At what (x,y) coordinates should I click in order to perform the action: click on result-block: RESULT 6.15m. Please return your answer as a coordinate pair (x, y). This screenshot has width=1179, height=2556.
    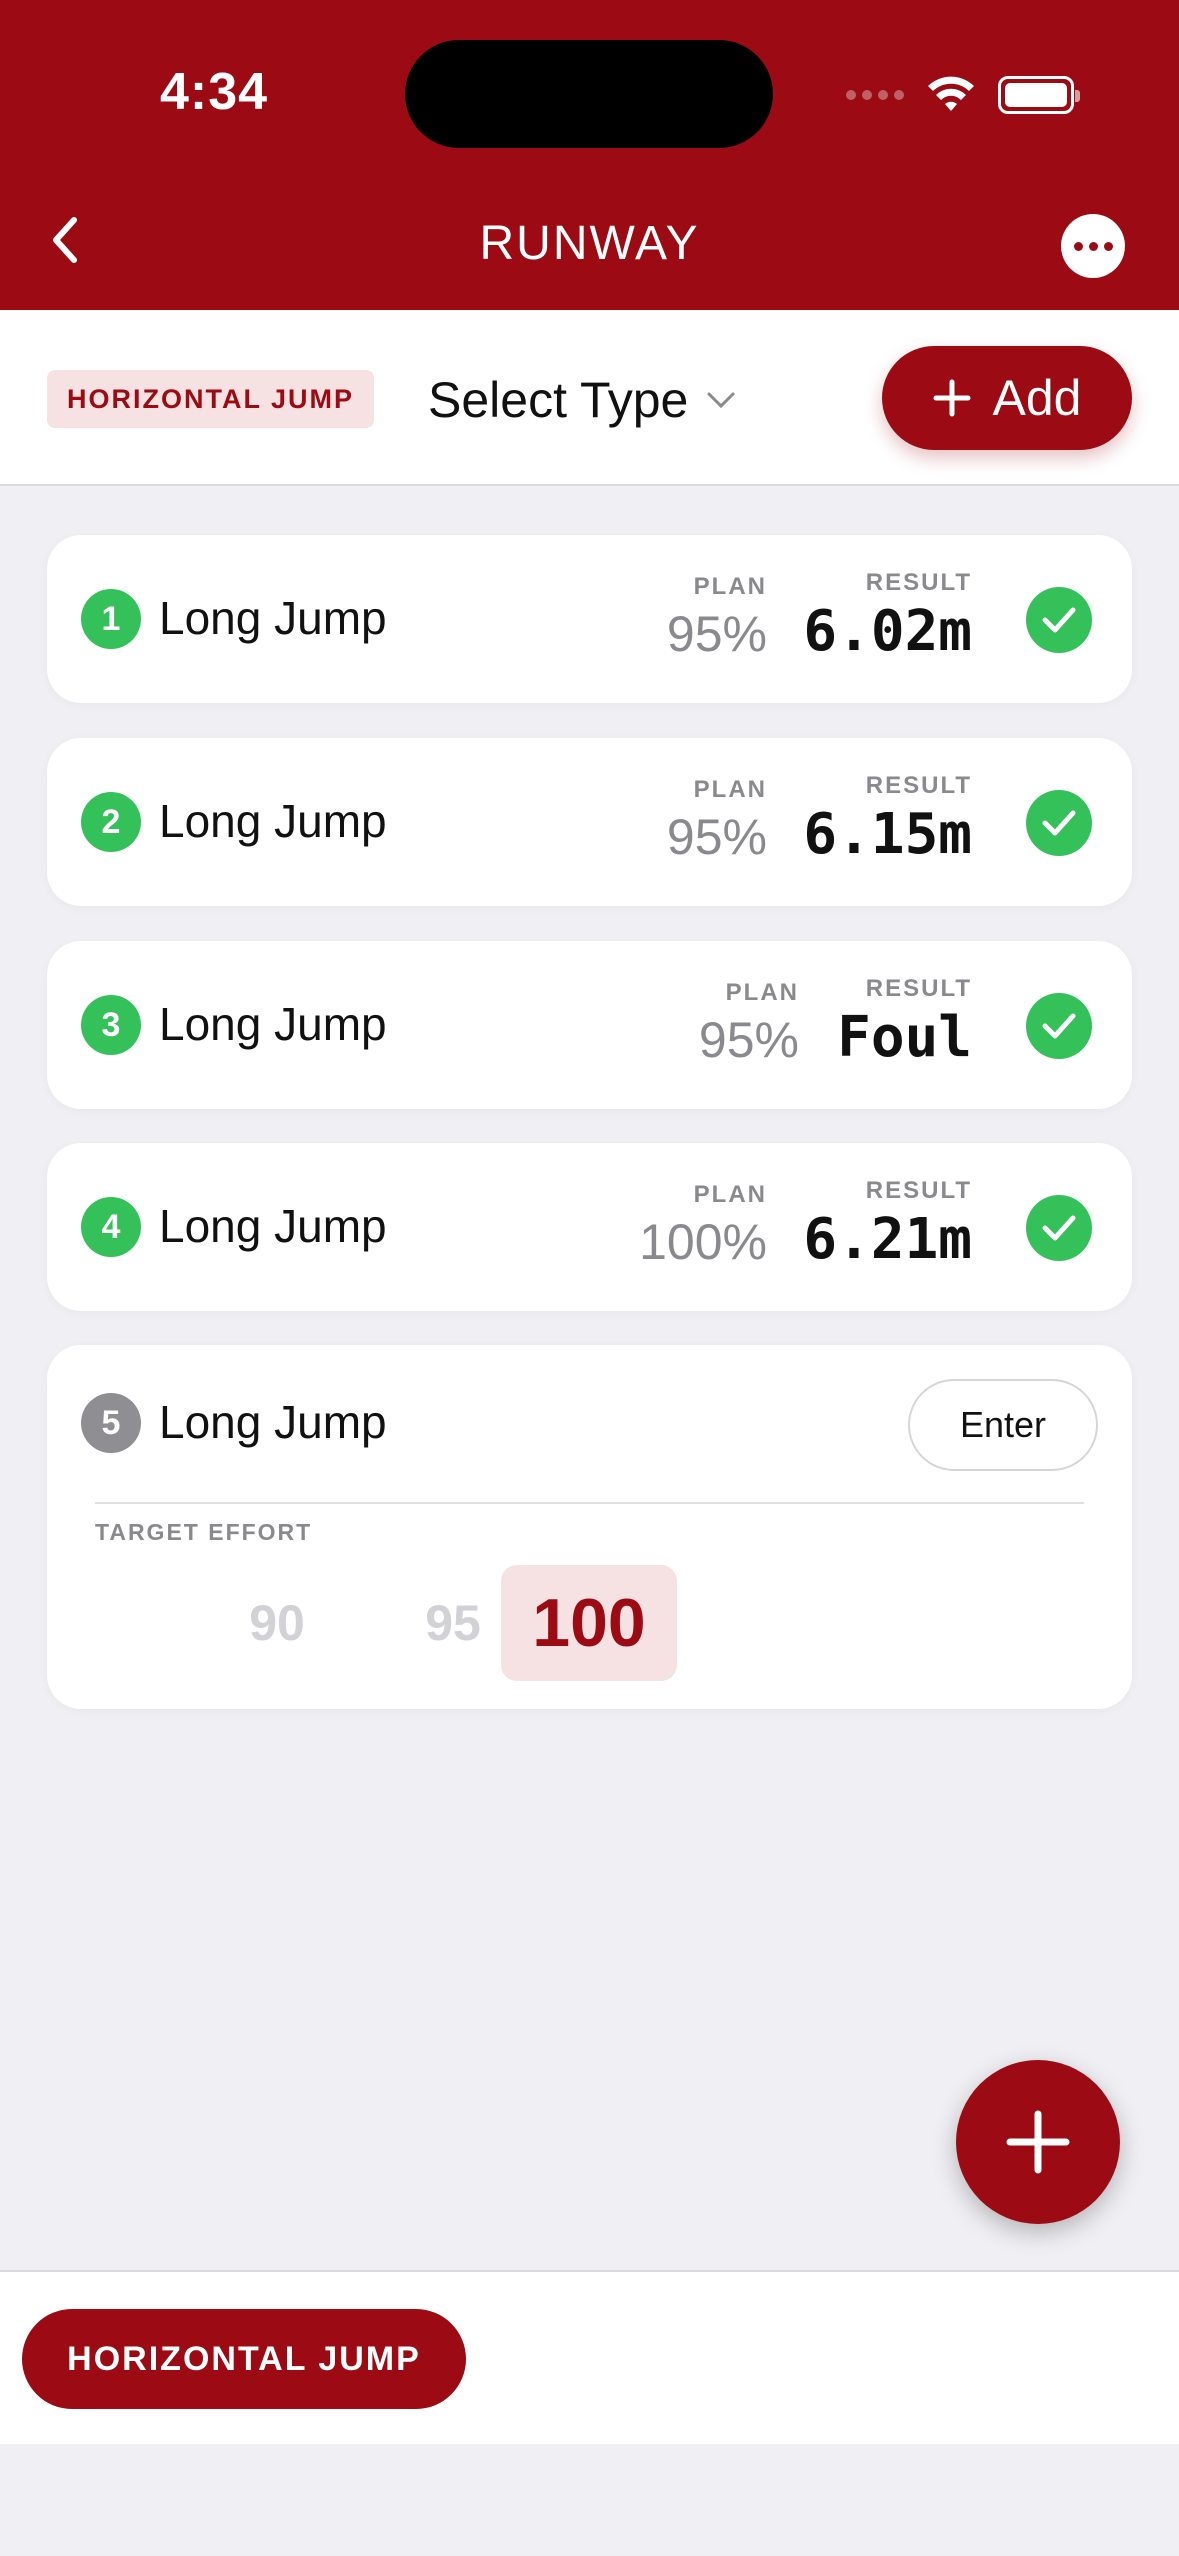
    Looking at the image, I should click on (887, 819).